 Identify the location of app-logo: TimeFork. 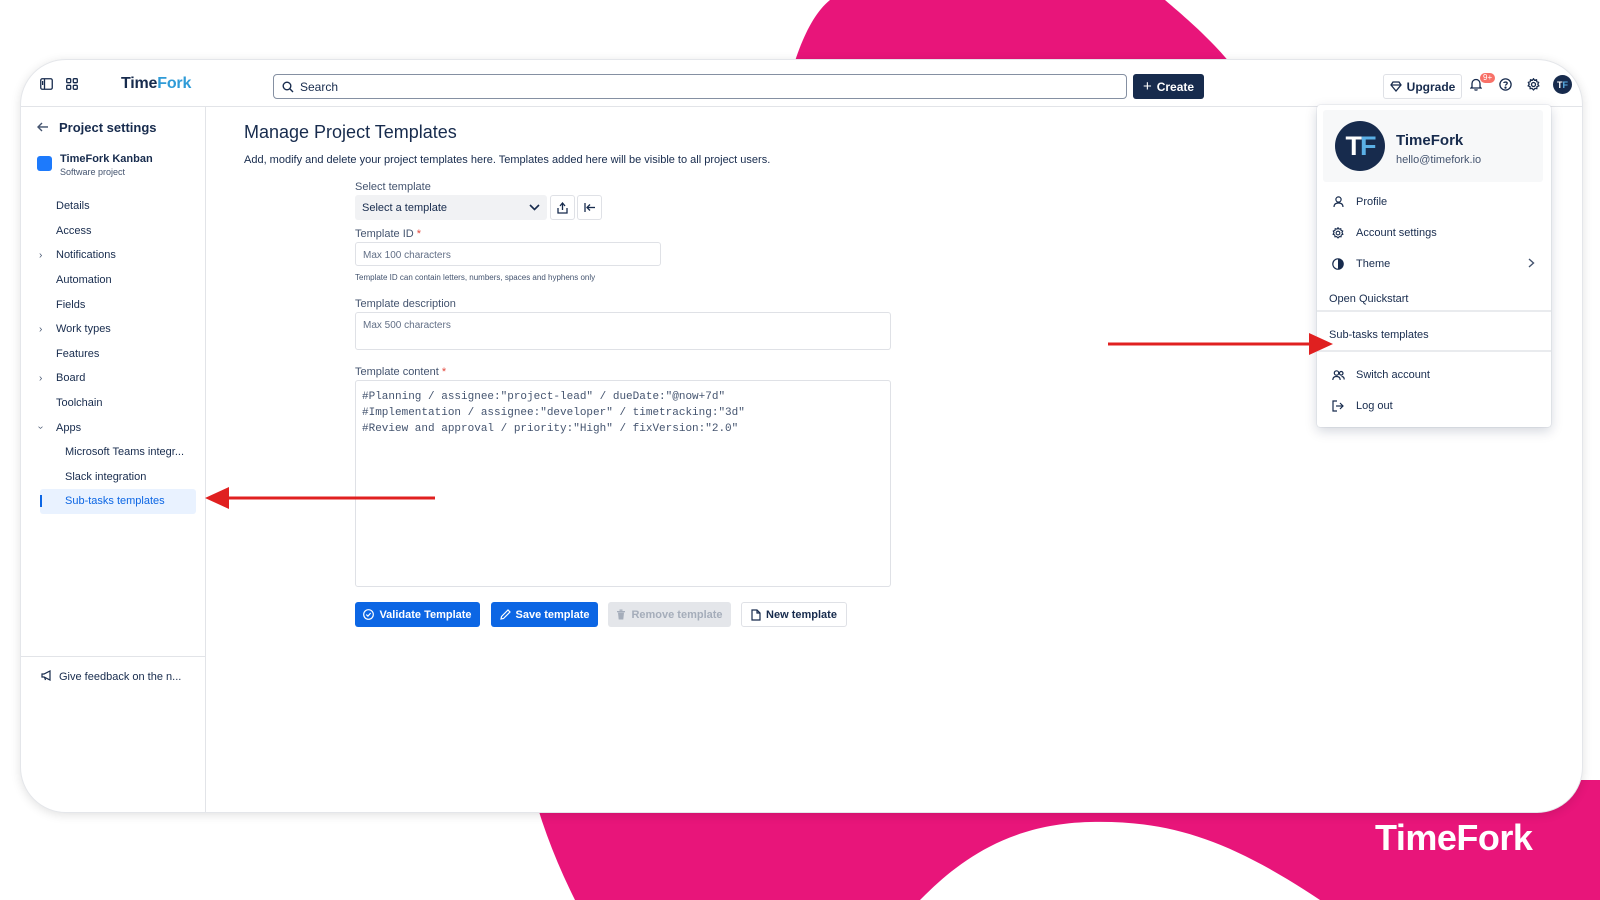
(156, 84).